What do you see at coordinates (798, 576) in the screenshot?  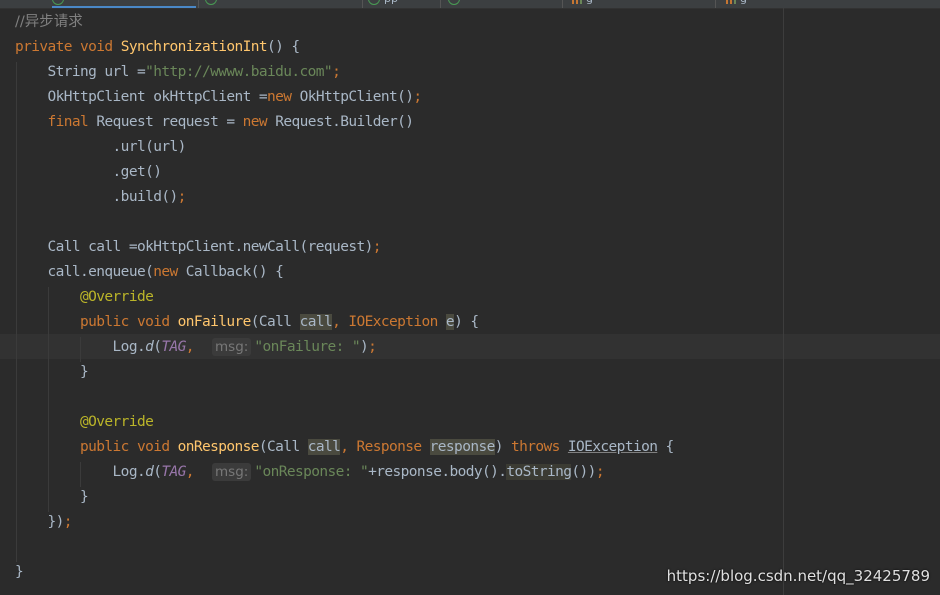 I see `watermark-text: https://blog.csdn.net/qq_32425789` at bounding box center [798, 576].